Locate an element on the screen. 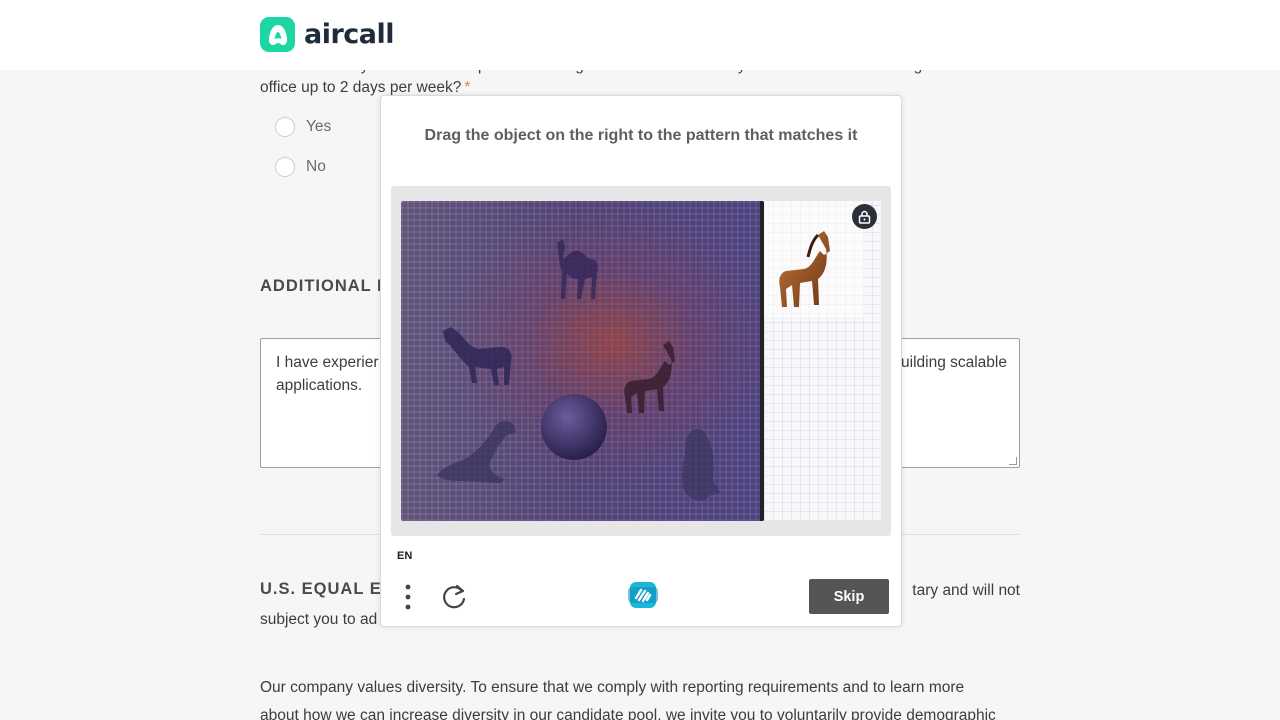  eeo-text-line1-end: tary and will not is located at coordinates (966, 590).